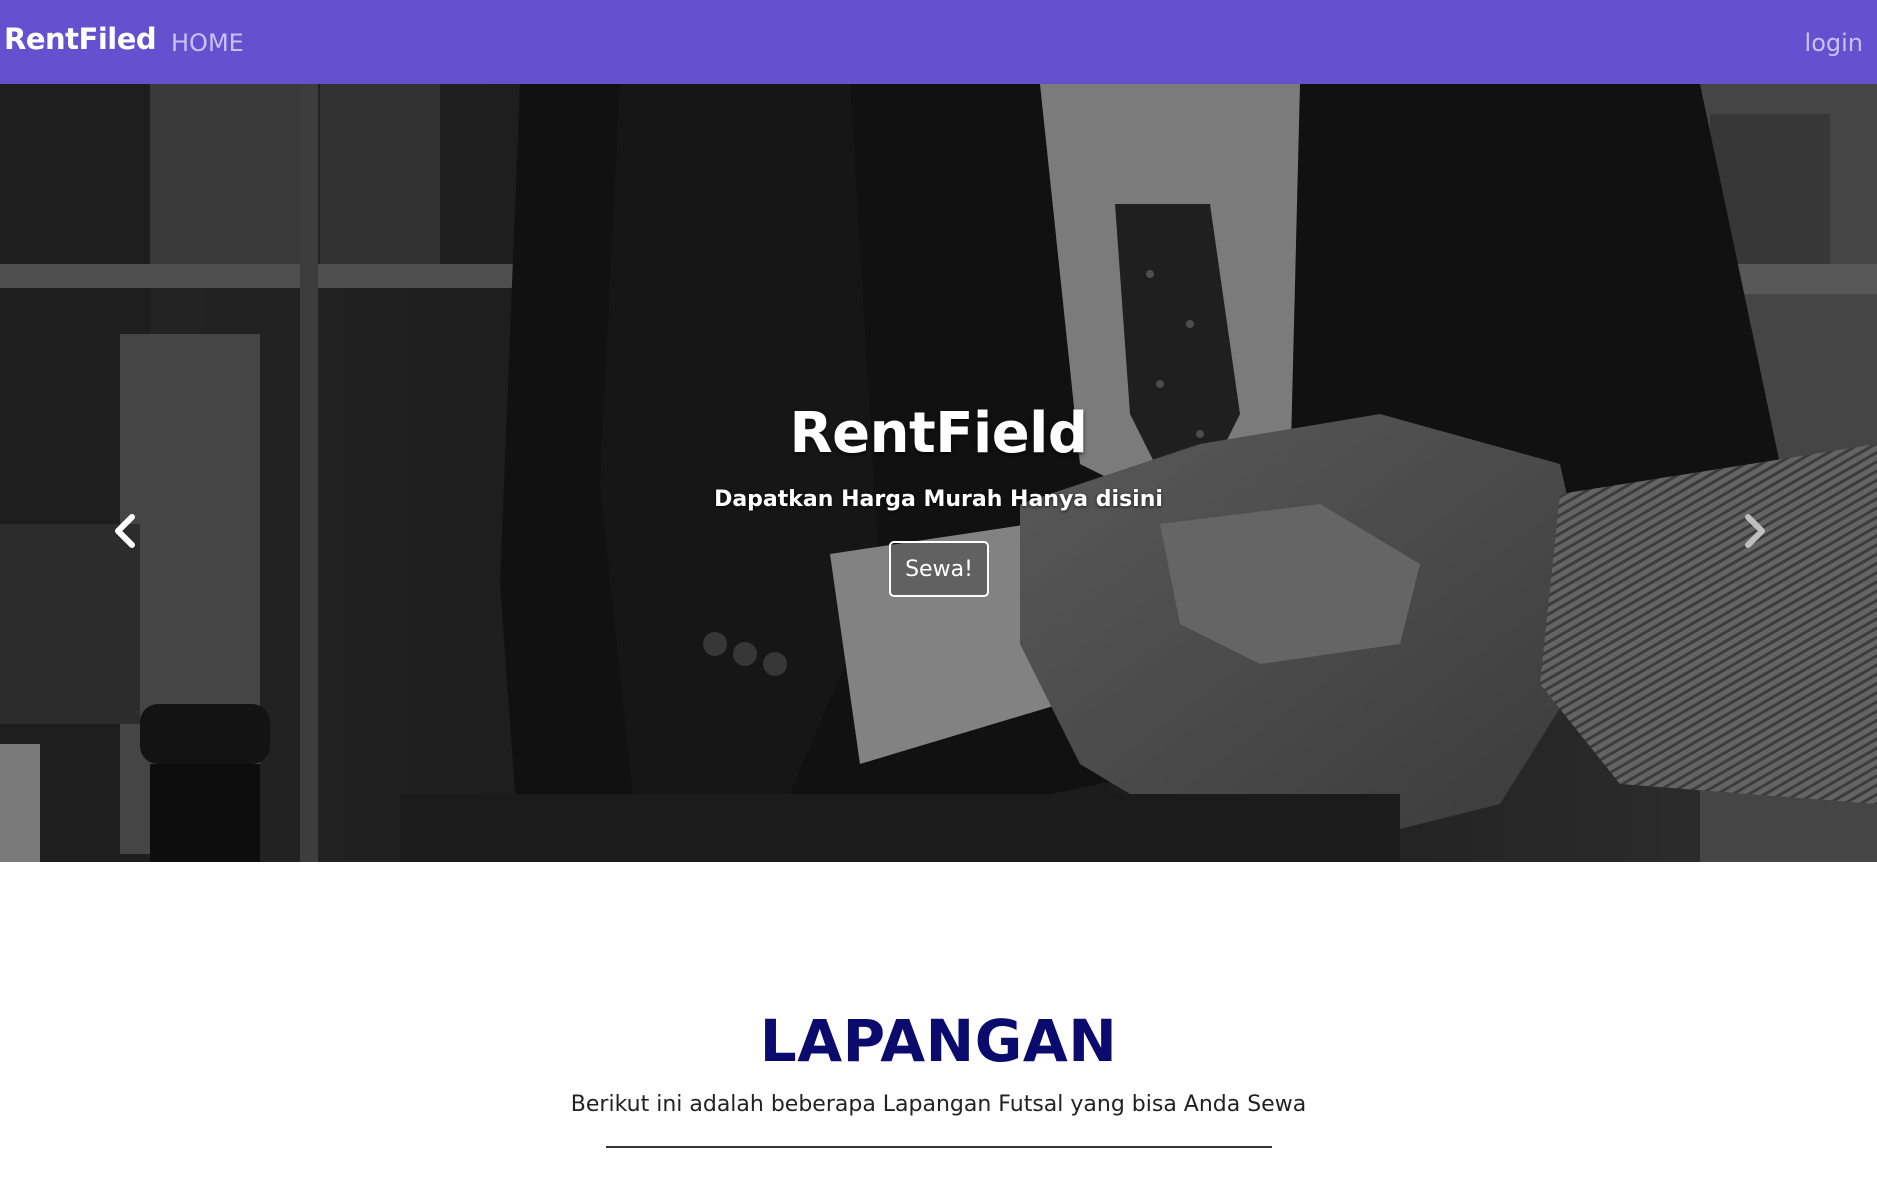  What do you see at coordinates (939, 569) in the screenshot?
I see `rent-button: Sewa!` at bounding box center [939, 569].